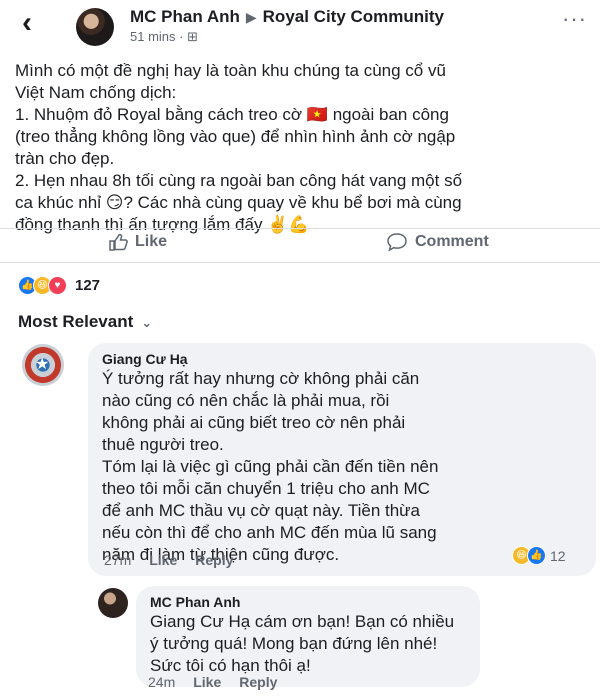  I want to click on comment-line: thuê người treo., so click(163, 444).